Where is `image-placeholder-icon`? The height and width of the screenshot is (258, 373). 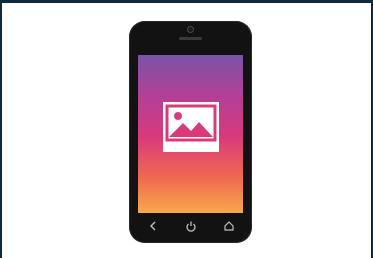
image-placeholder-icon is located at coordinates (191, 127).